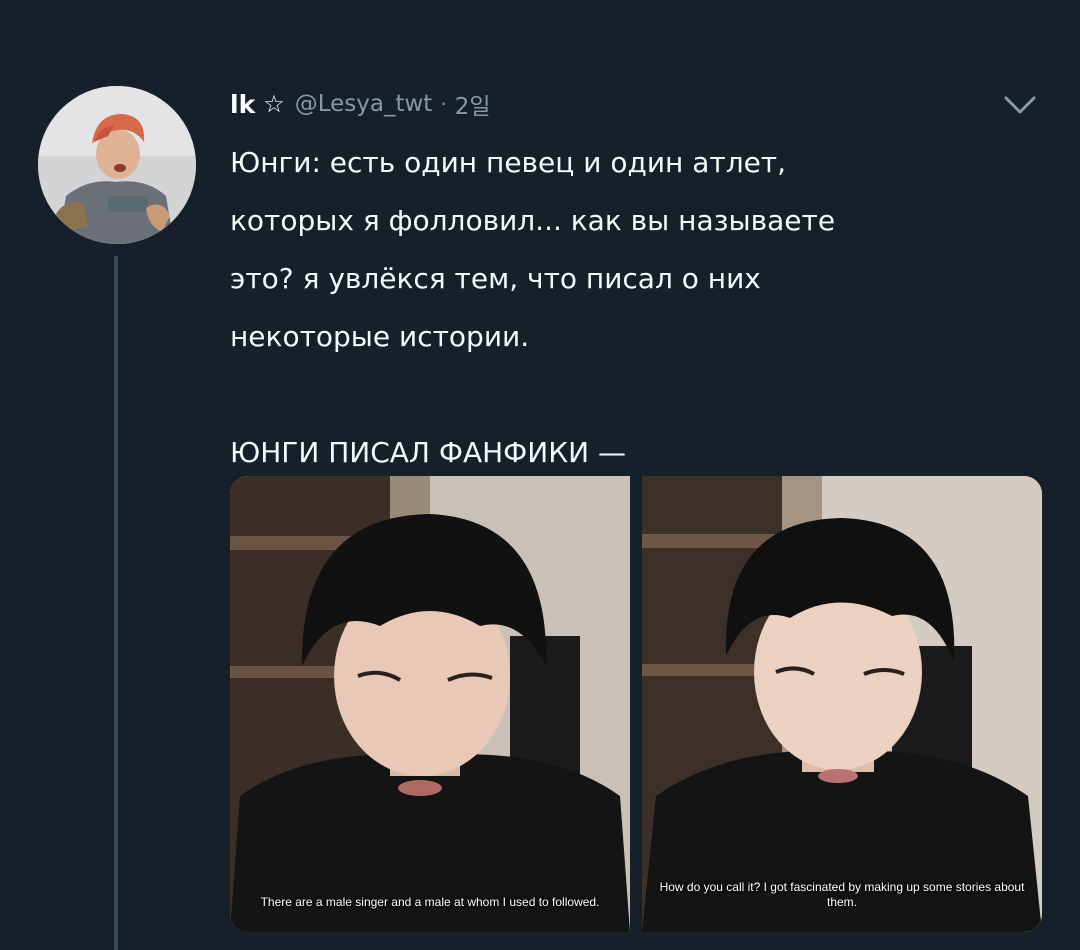  I want to click on user-handle: @Lesya_twt, so click(364, 104).